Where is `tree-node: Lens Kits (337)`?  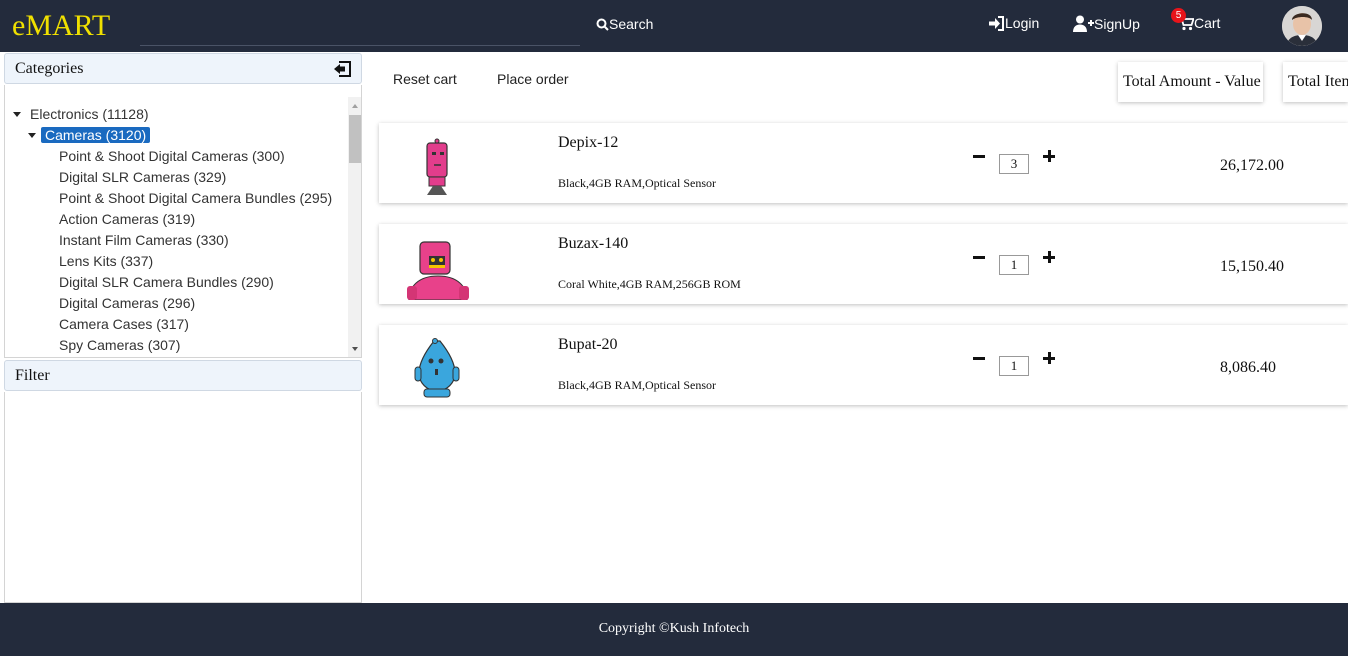
tree-node: Lens Kits (337) is located at coordinates (106, 261).